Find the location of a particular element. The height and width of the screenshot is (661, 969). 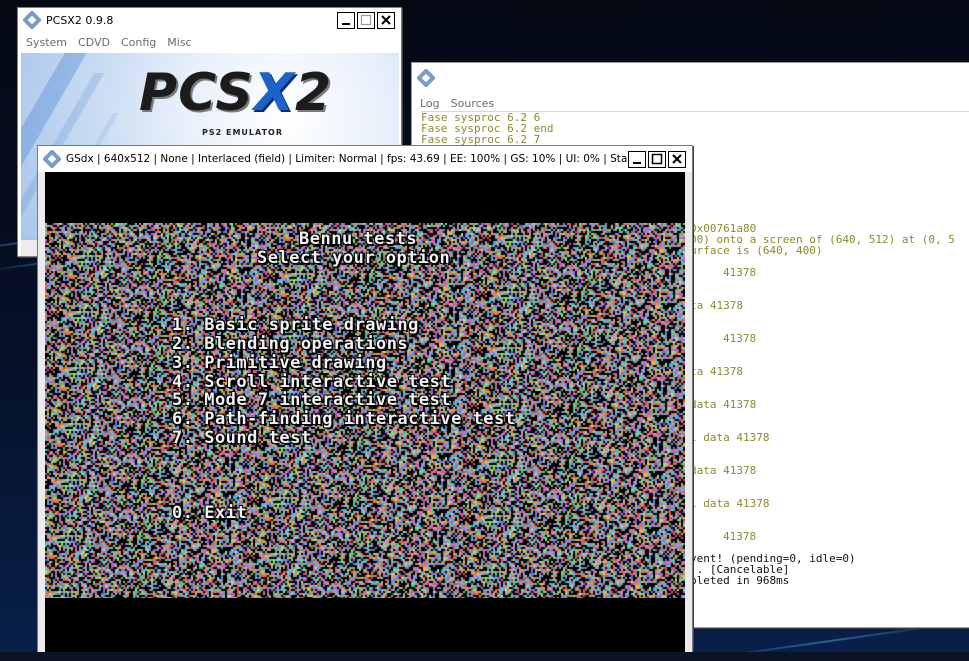

menu-option-5: 5. Mode 7 interactive test is located at coordinates (311, 400).